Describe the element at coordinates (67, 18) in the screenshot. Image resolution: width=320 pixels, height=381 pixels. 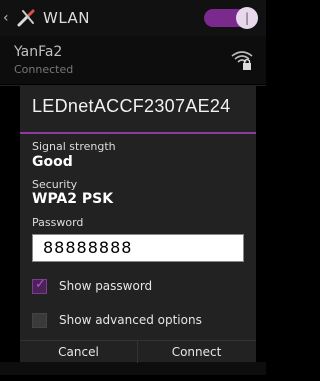
I see `screen-title: WLAN` at that location.